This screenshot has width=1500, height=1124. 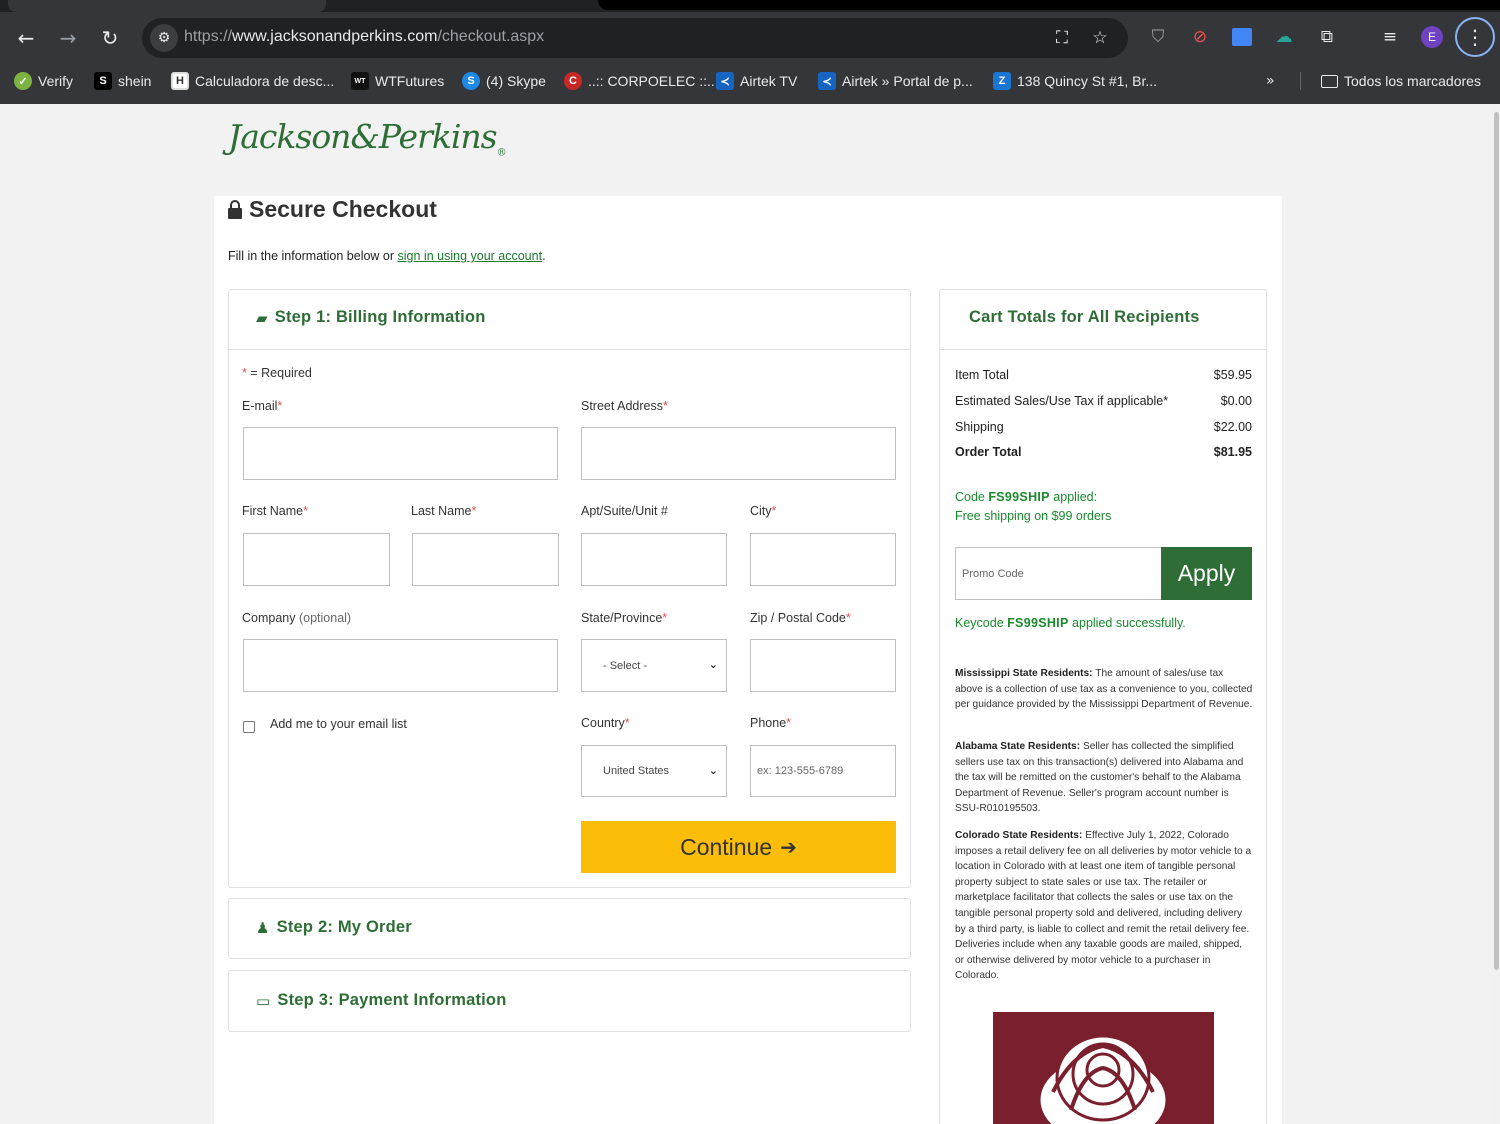 I want to click on google-translate-extension-icon, so click(x=1242, y=37).